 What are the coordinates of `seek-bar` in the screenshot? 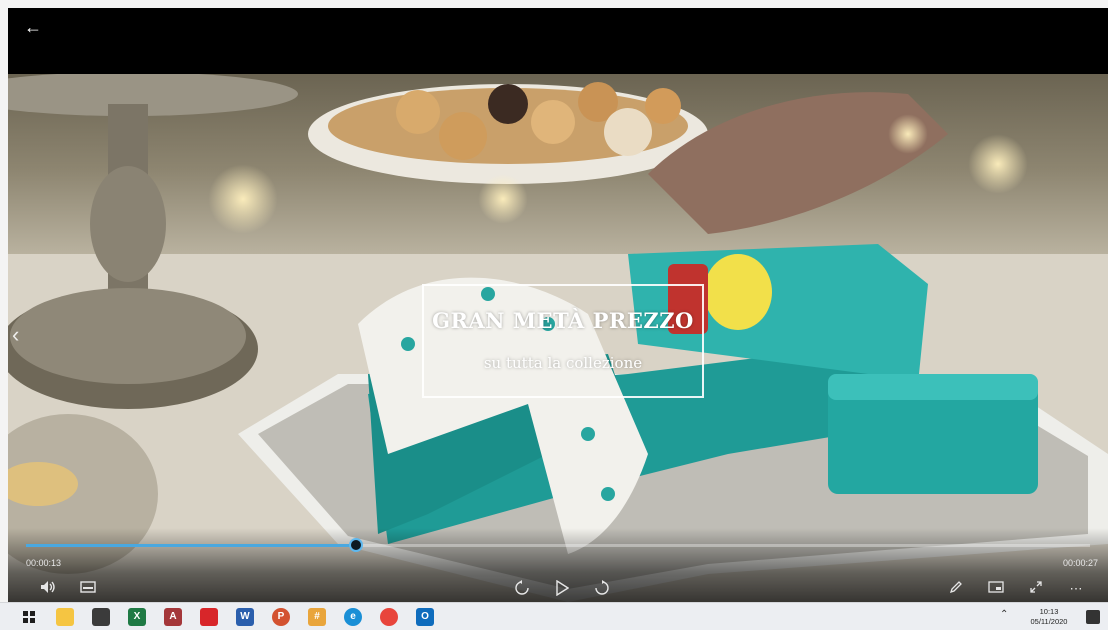 It's located at (558, 545).